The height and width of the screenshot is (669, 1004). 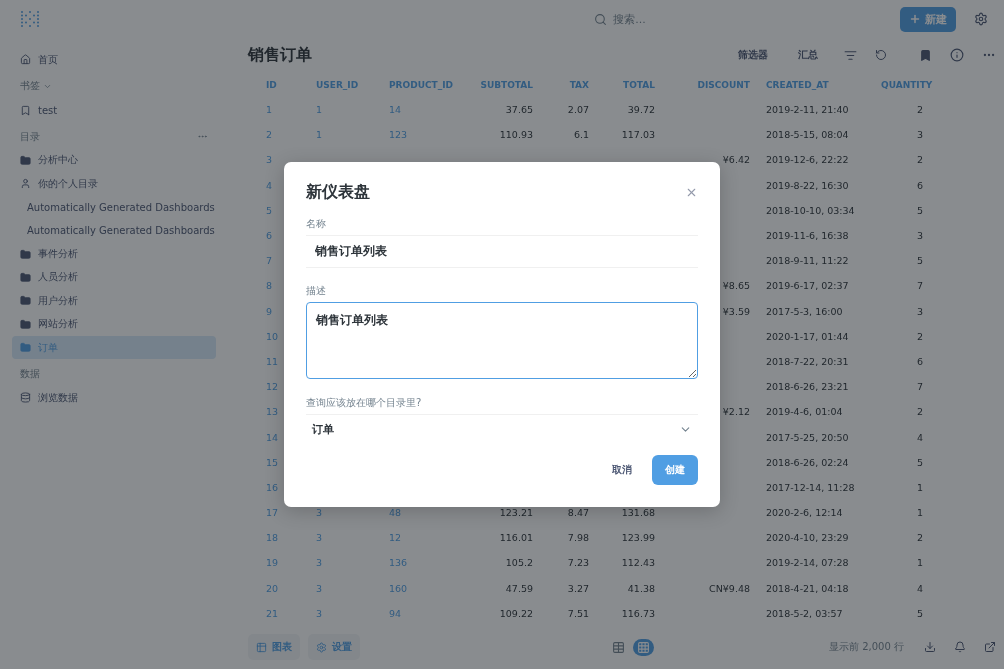 I want to click on table-cell-text: 3.27, so click(x=578, y=588).